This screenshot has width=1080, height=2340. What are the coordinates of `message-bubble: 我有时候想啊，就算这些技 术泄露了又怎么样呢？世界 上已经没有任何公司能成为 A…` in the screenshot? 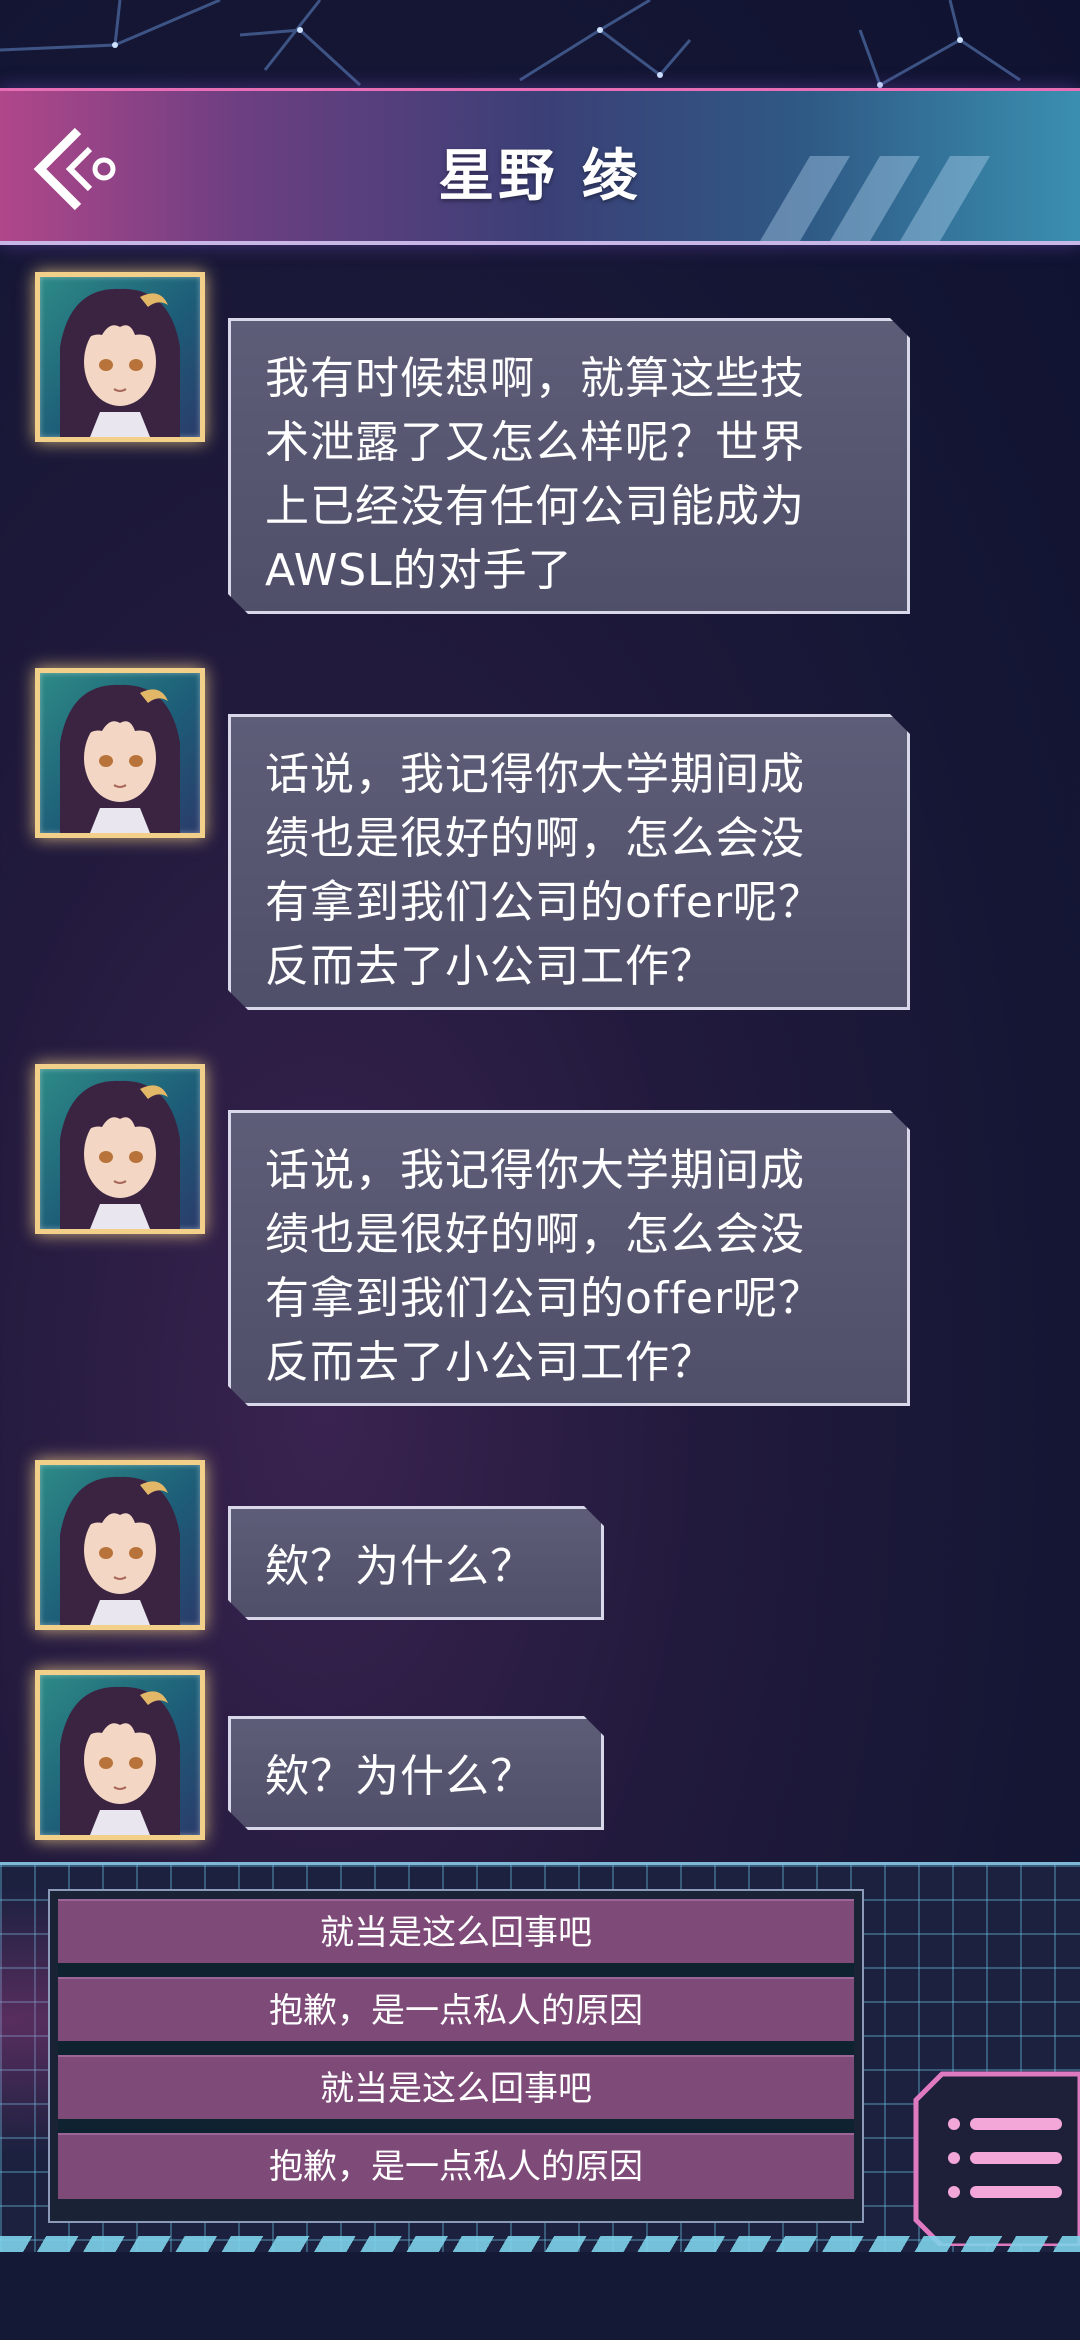 It's located at (569, 466).